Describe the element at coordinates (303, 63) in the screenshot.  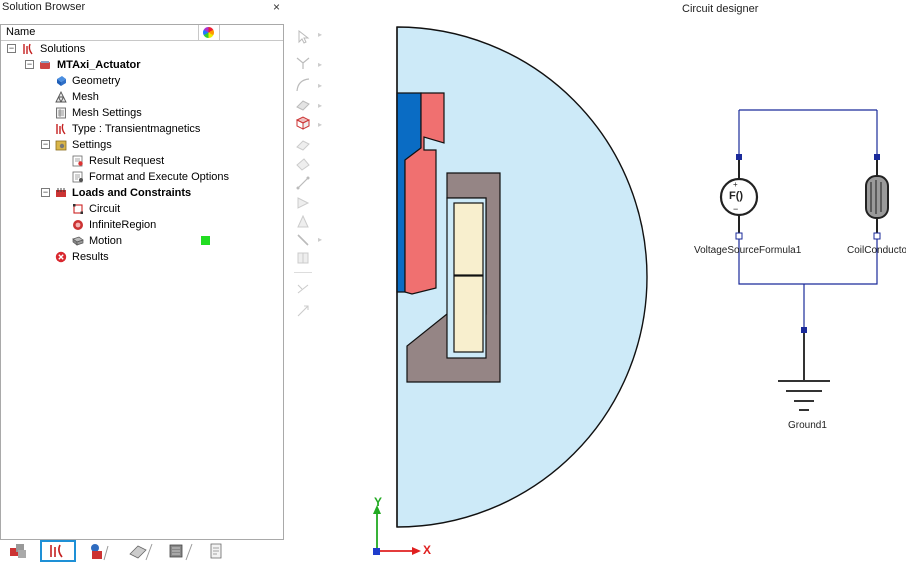
I see `split-line-tool-icon` at that location.